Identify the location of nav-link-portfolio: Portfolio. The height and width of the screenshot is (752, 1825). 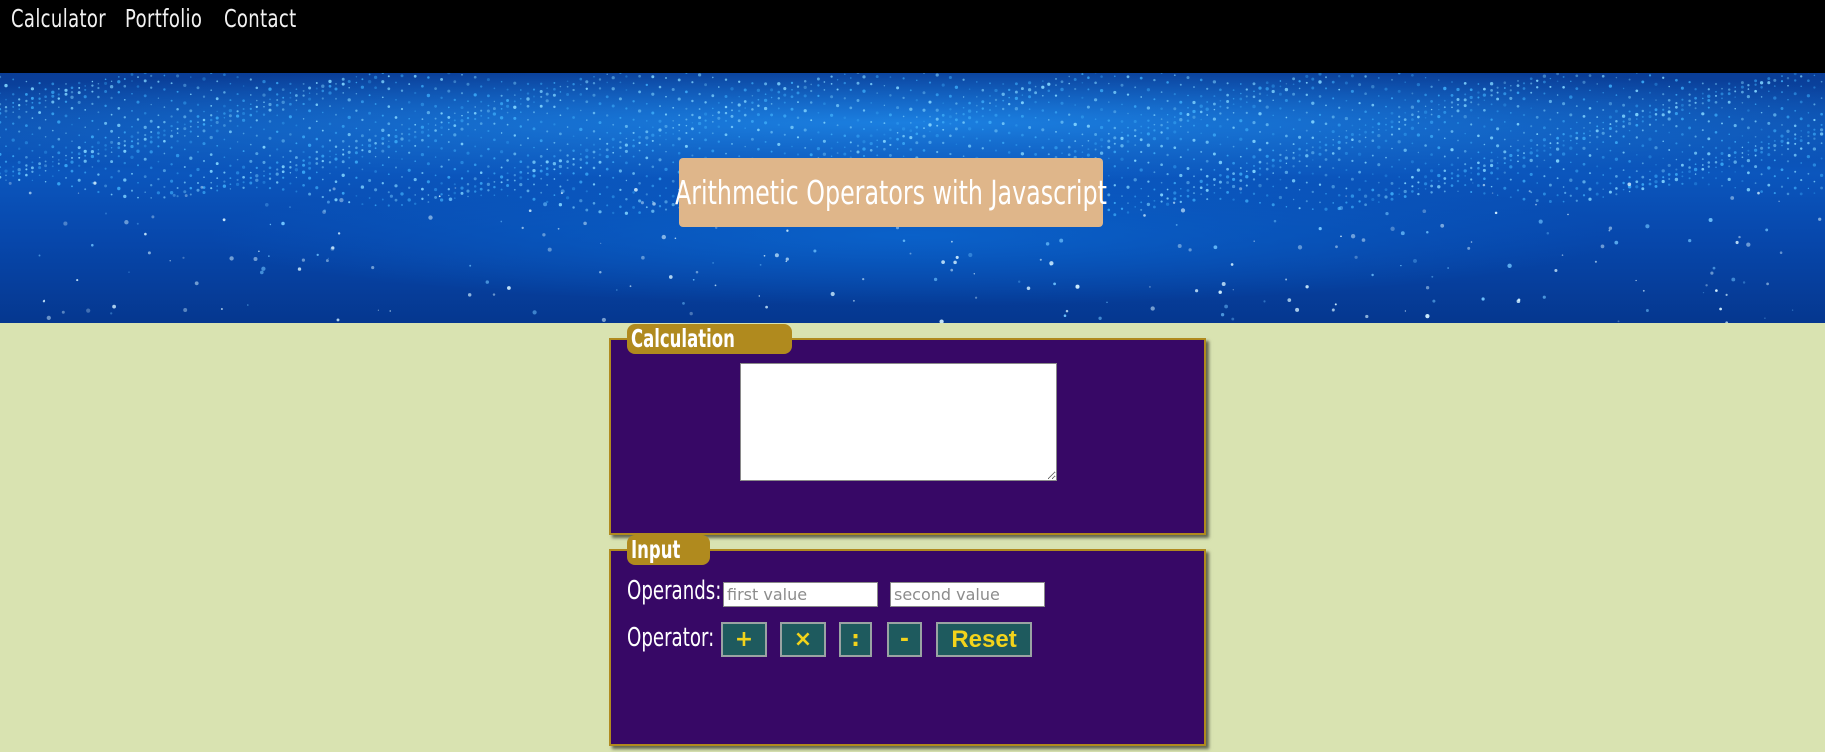
(163, 18).